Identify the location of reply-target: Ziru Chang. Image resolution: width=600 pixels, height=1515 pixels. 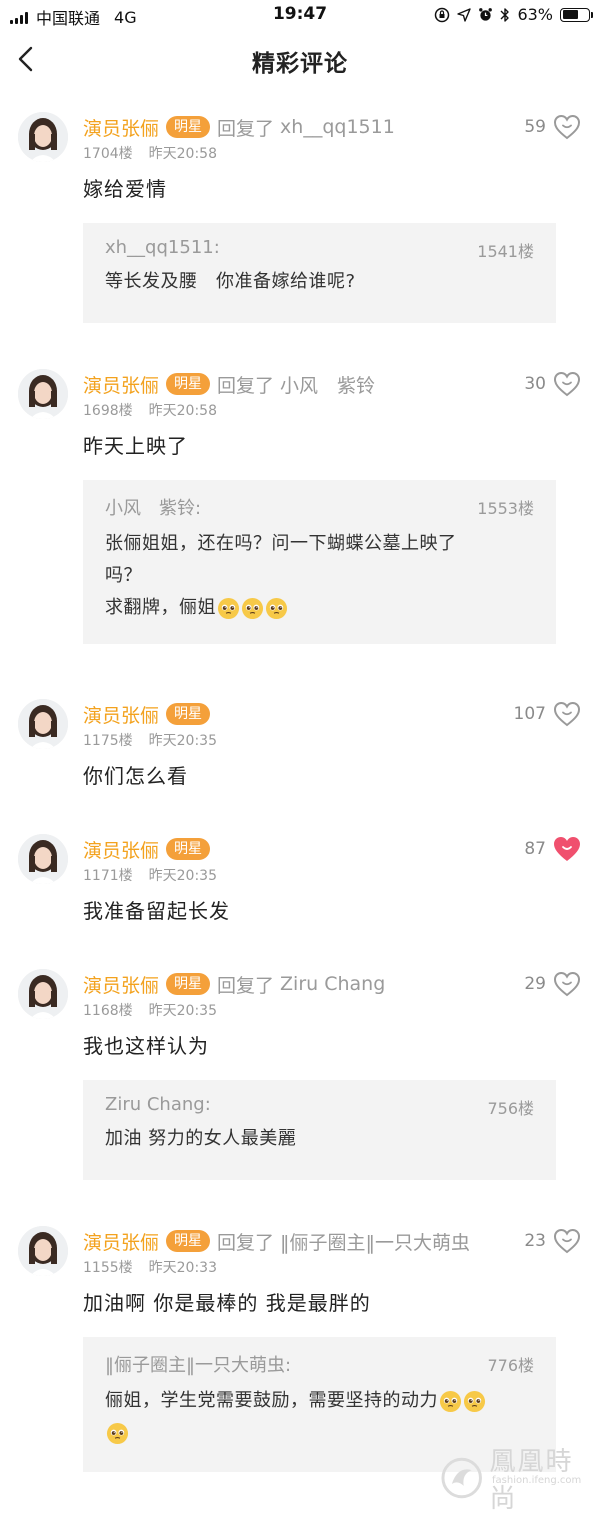
(332, 984).